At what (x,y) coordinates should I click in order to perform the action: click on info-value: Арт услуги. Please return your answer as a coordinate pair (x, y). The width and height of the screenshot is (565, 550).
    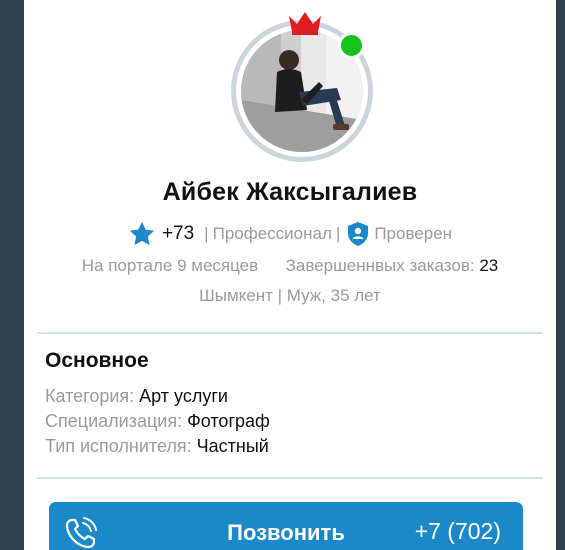
    Looking at the image, I should click on (183, 396).